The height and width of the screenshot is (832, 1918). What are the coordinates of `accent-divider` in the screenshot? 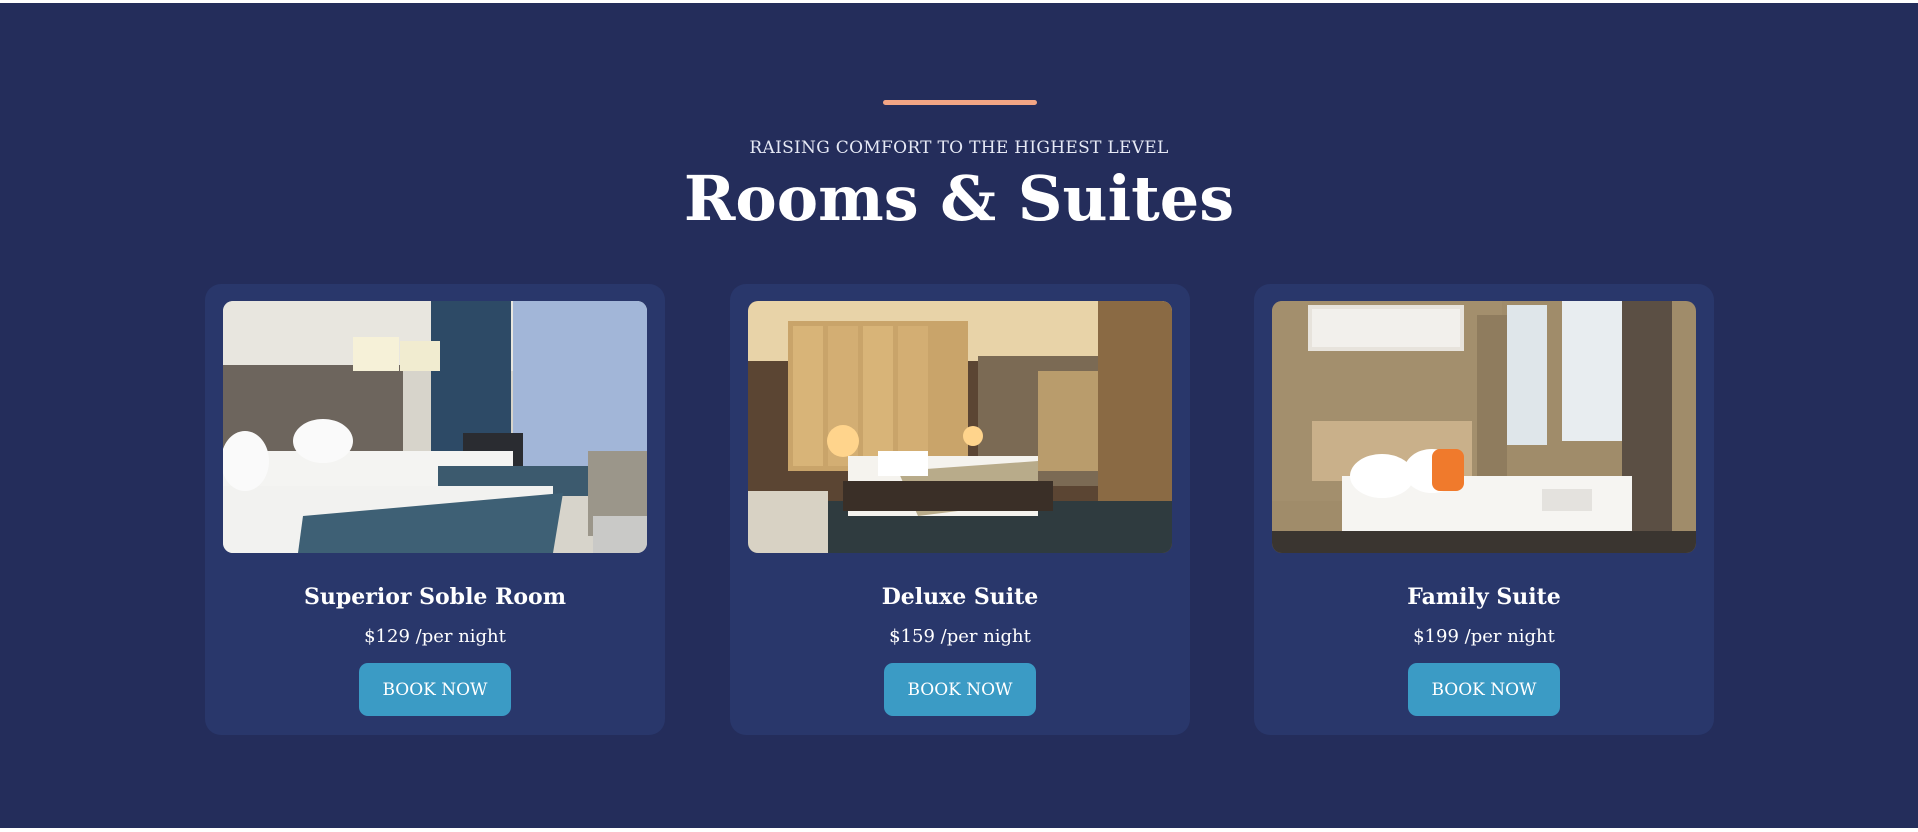 It's located at (960, 102).